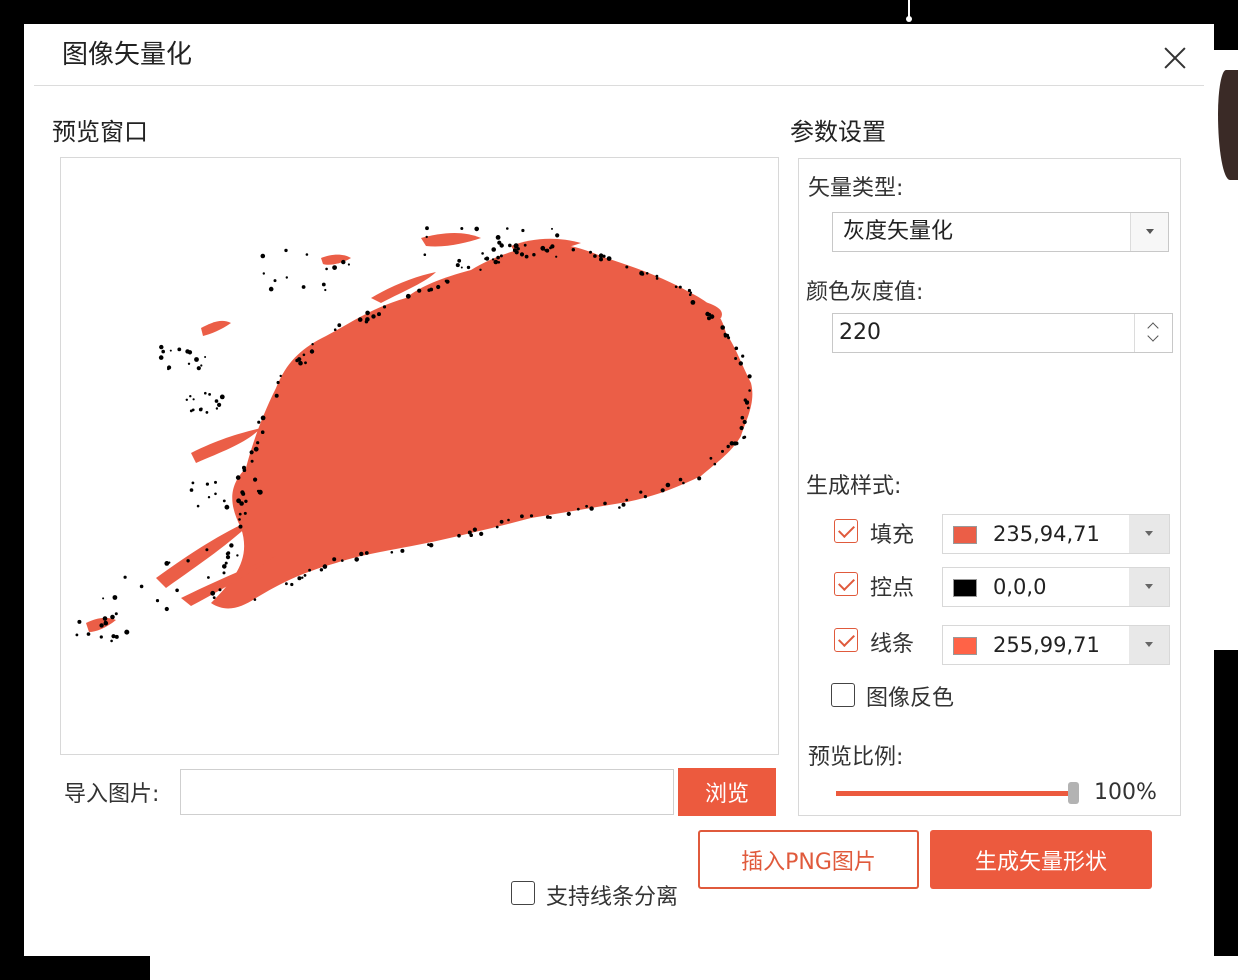 Image resolution: width=1238 pixels, height=980 pixels. Describe the element at coordinates (1073, 793) in the screenshot. I see `scale-slider-handle` at that location.